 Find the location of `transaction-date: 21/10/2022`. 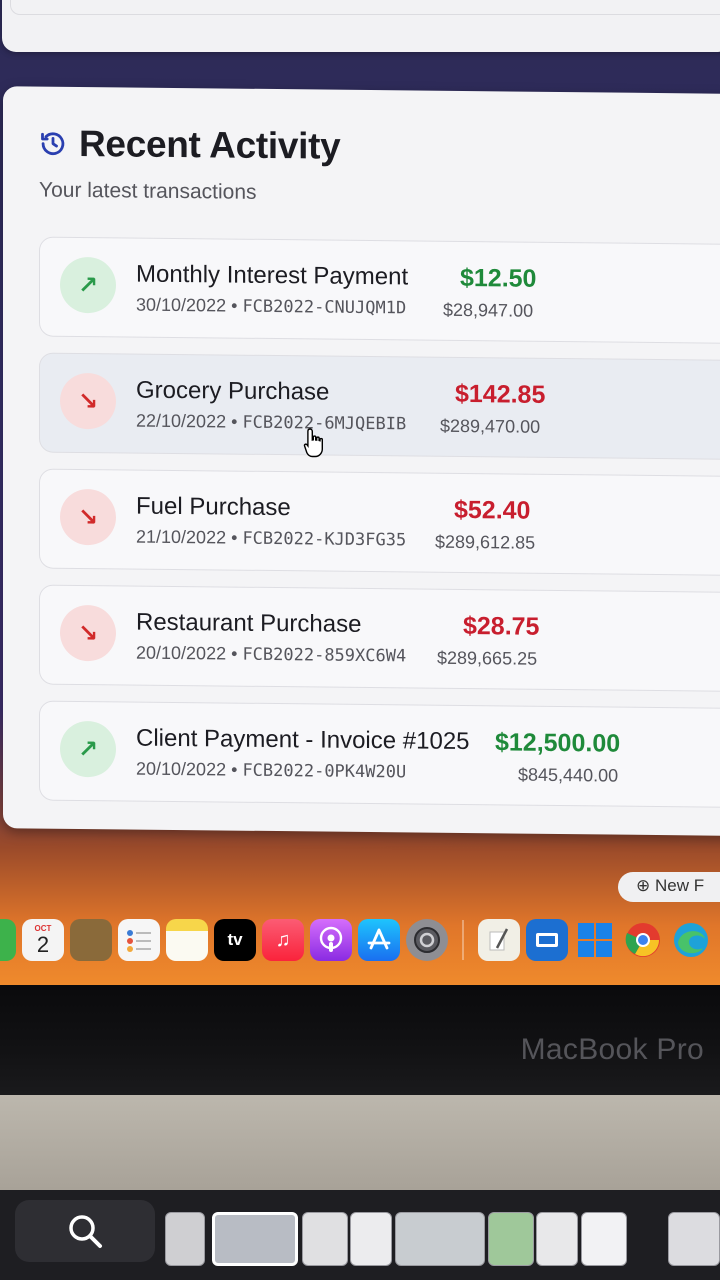

transaction-date: 21/10/2022 is located at coordinates (181, 537).